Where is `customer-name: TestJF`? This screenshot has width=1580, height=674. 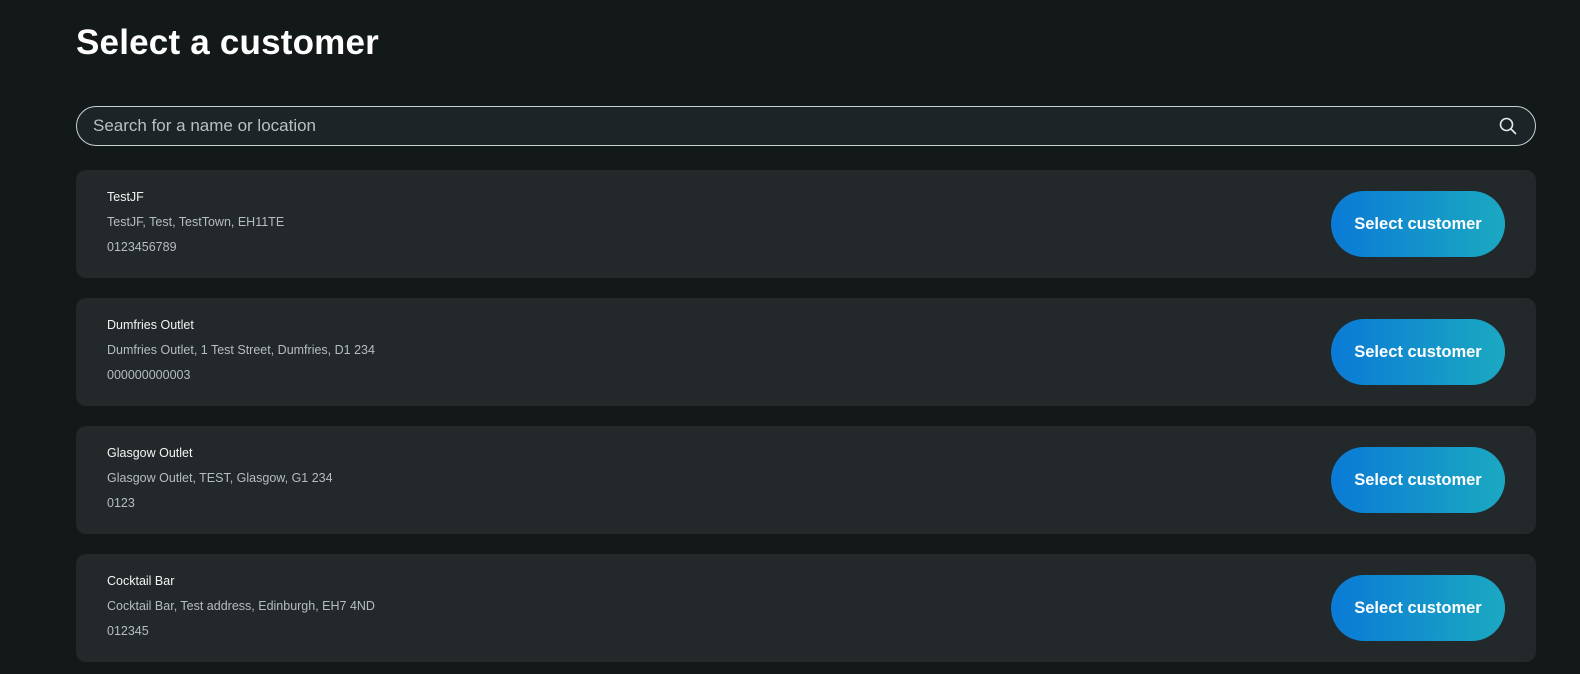 customer-name: TestJF is located at coordinates (125, 197).